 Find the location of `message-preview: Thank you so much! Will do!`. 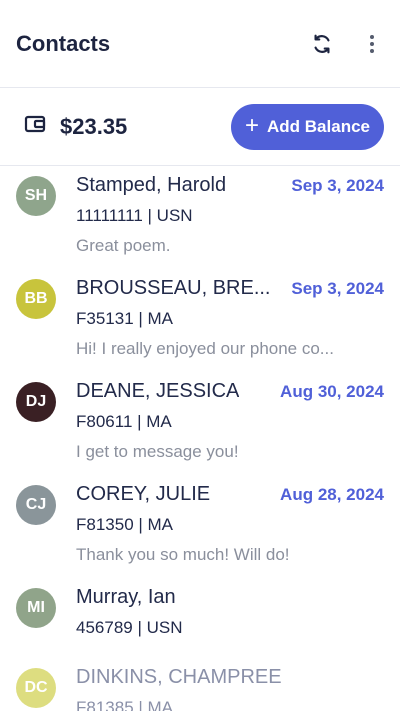

message-preview: Thank you so much! Will do! is located at coordinates (183, 554).